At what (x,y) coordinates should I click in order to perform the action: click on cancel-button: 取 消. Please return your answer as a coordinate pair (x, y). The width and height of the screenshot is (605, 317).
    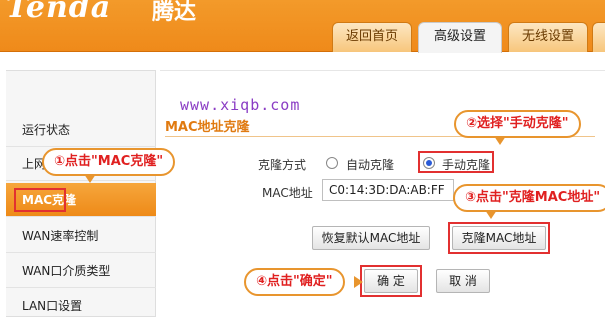
    Looking at the image, I should click on (463, 281).